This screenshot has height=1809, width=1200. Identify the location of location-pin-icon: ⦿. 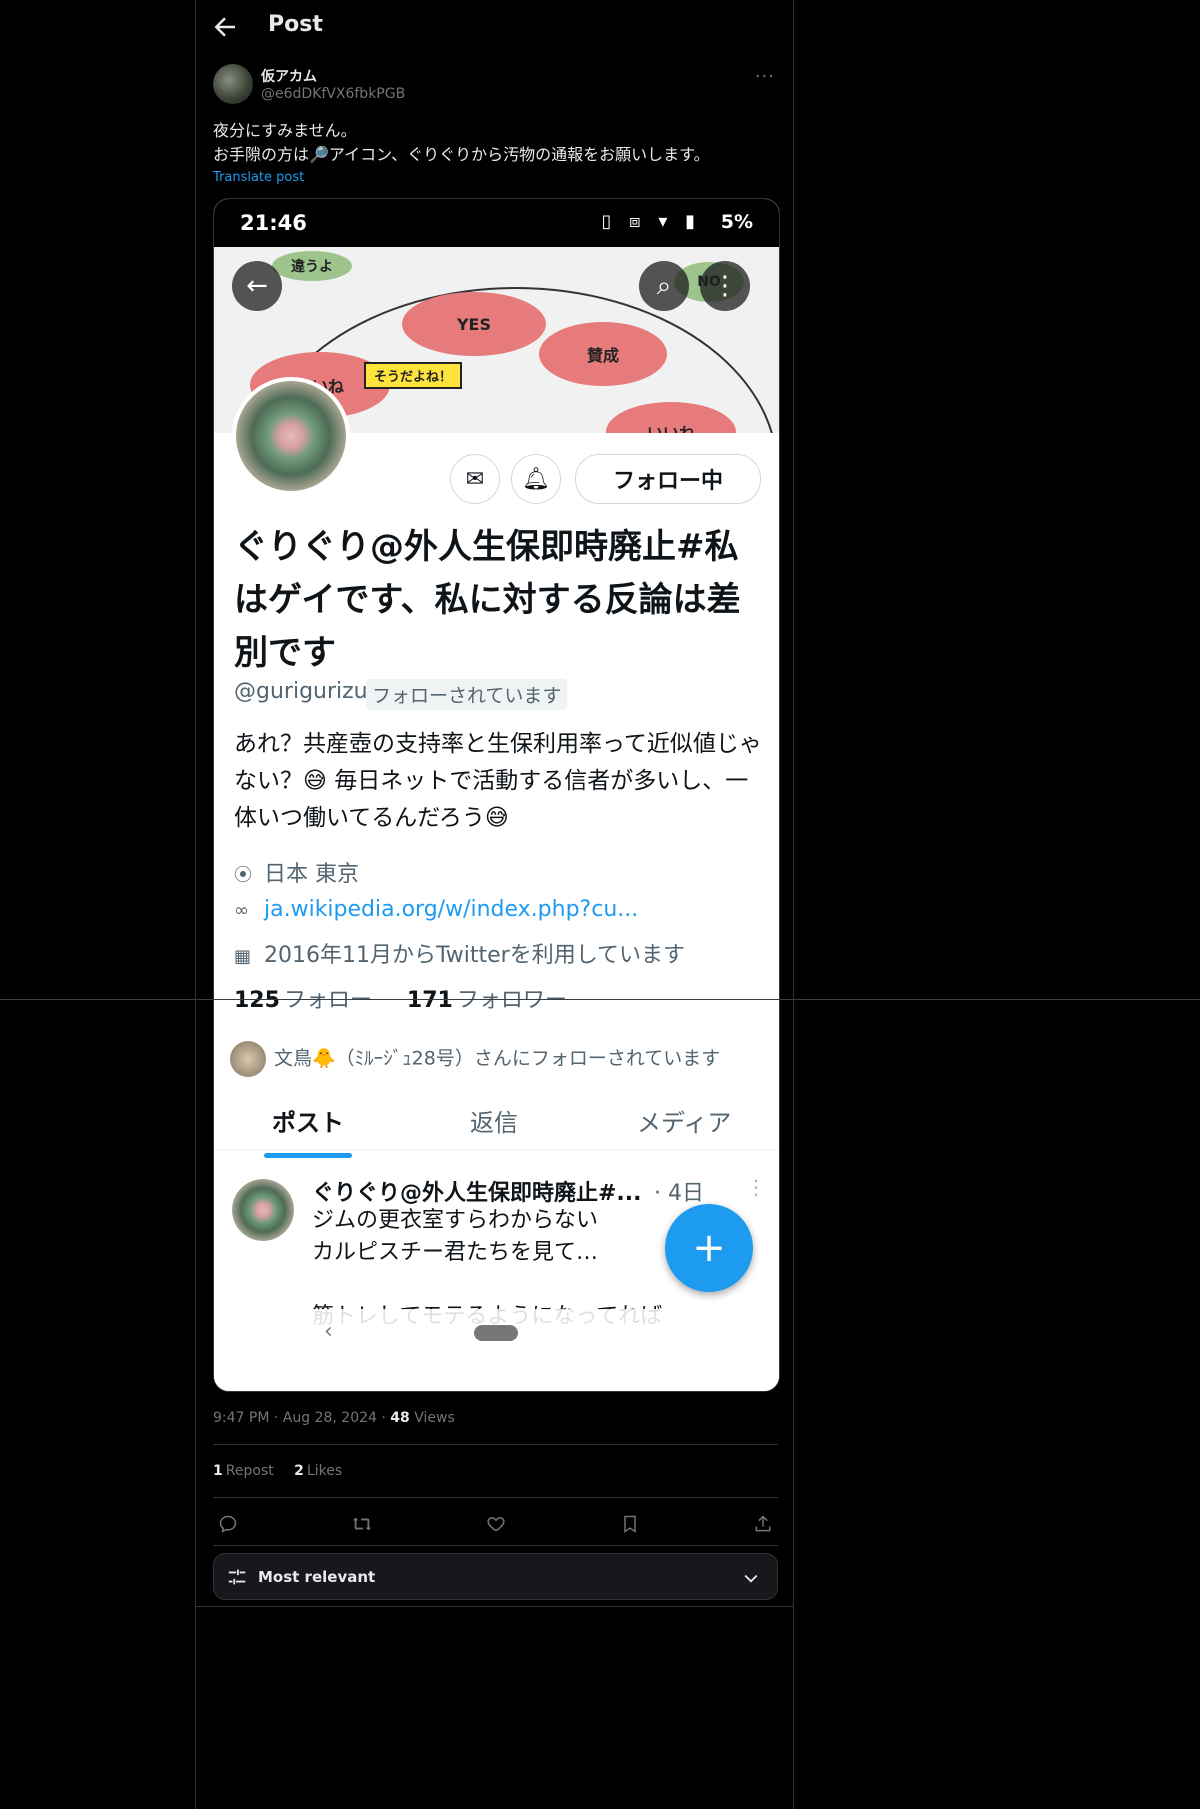
(243, 875).